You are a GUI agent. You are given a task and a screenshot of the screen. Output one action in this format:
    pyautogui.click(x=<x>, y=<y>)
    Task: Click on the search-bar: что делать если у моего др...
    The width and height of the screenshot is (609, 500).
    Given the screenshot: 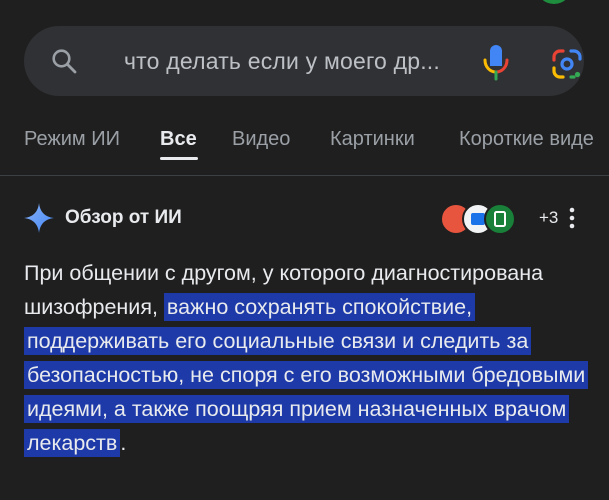 What is the action you would take?
    pyautogui.click(x=304, y=61)
    